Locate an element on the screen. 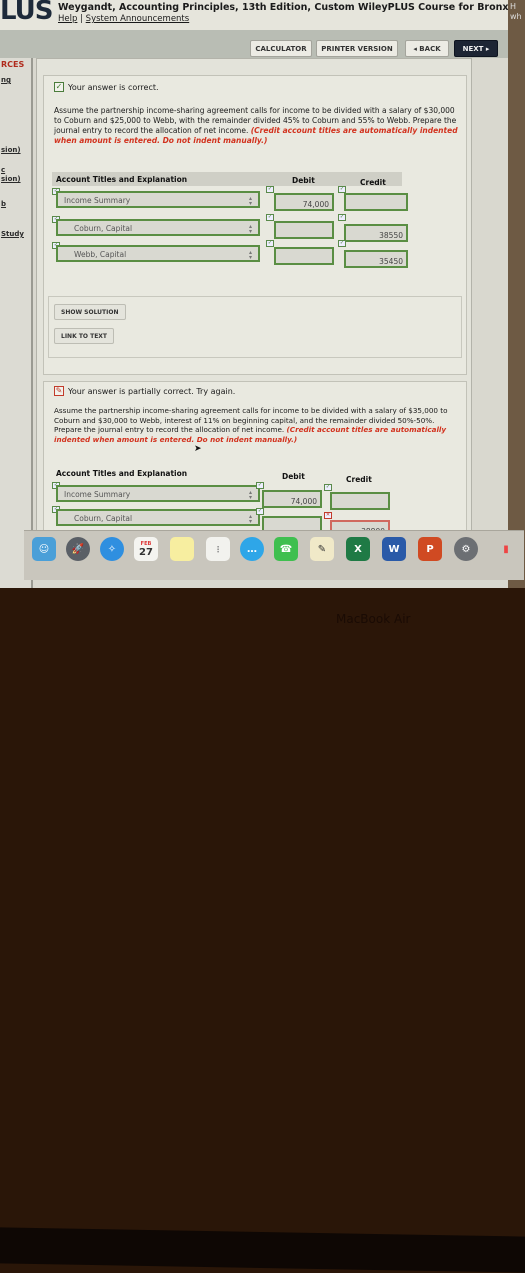 The width and height of the screenshot is (525, 1273). notes-icon is located at coordinates (182, 549).